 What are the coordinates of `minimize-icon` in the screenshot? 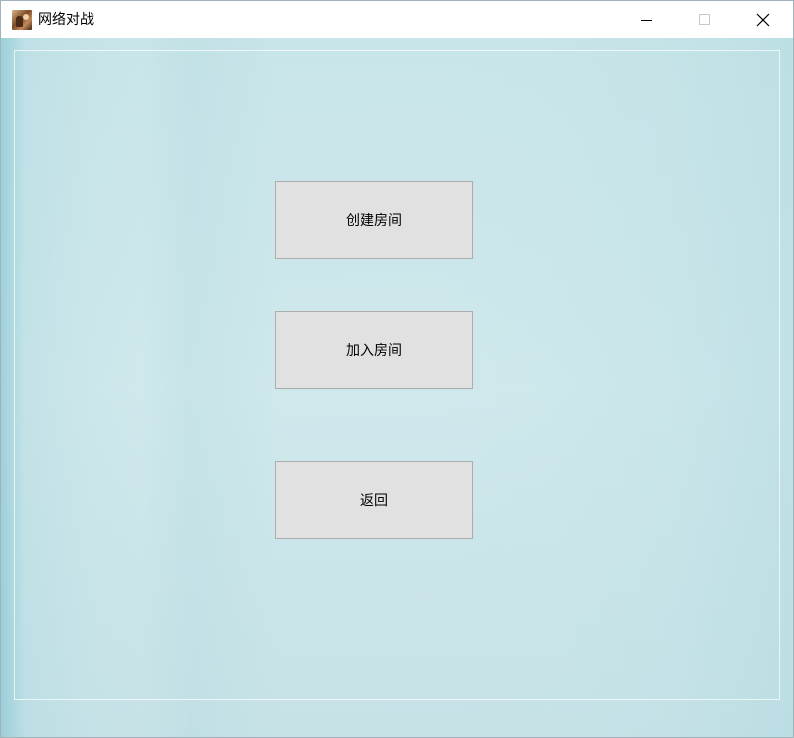 It's located at (646, 20).